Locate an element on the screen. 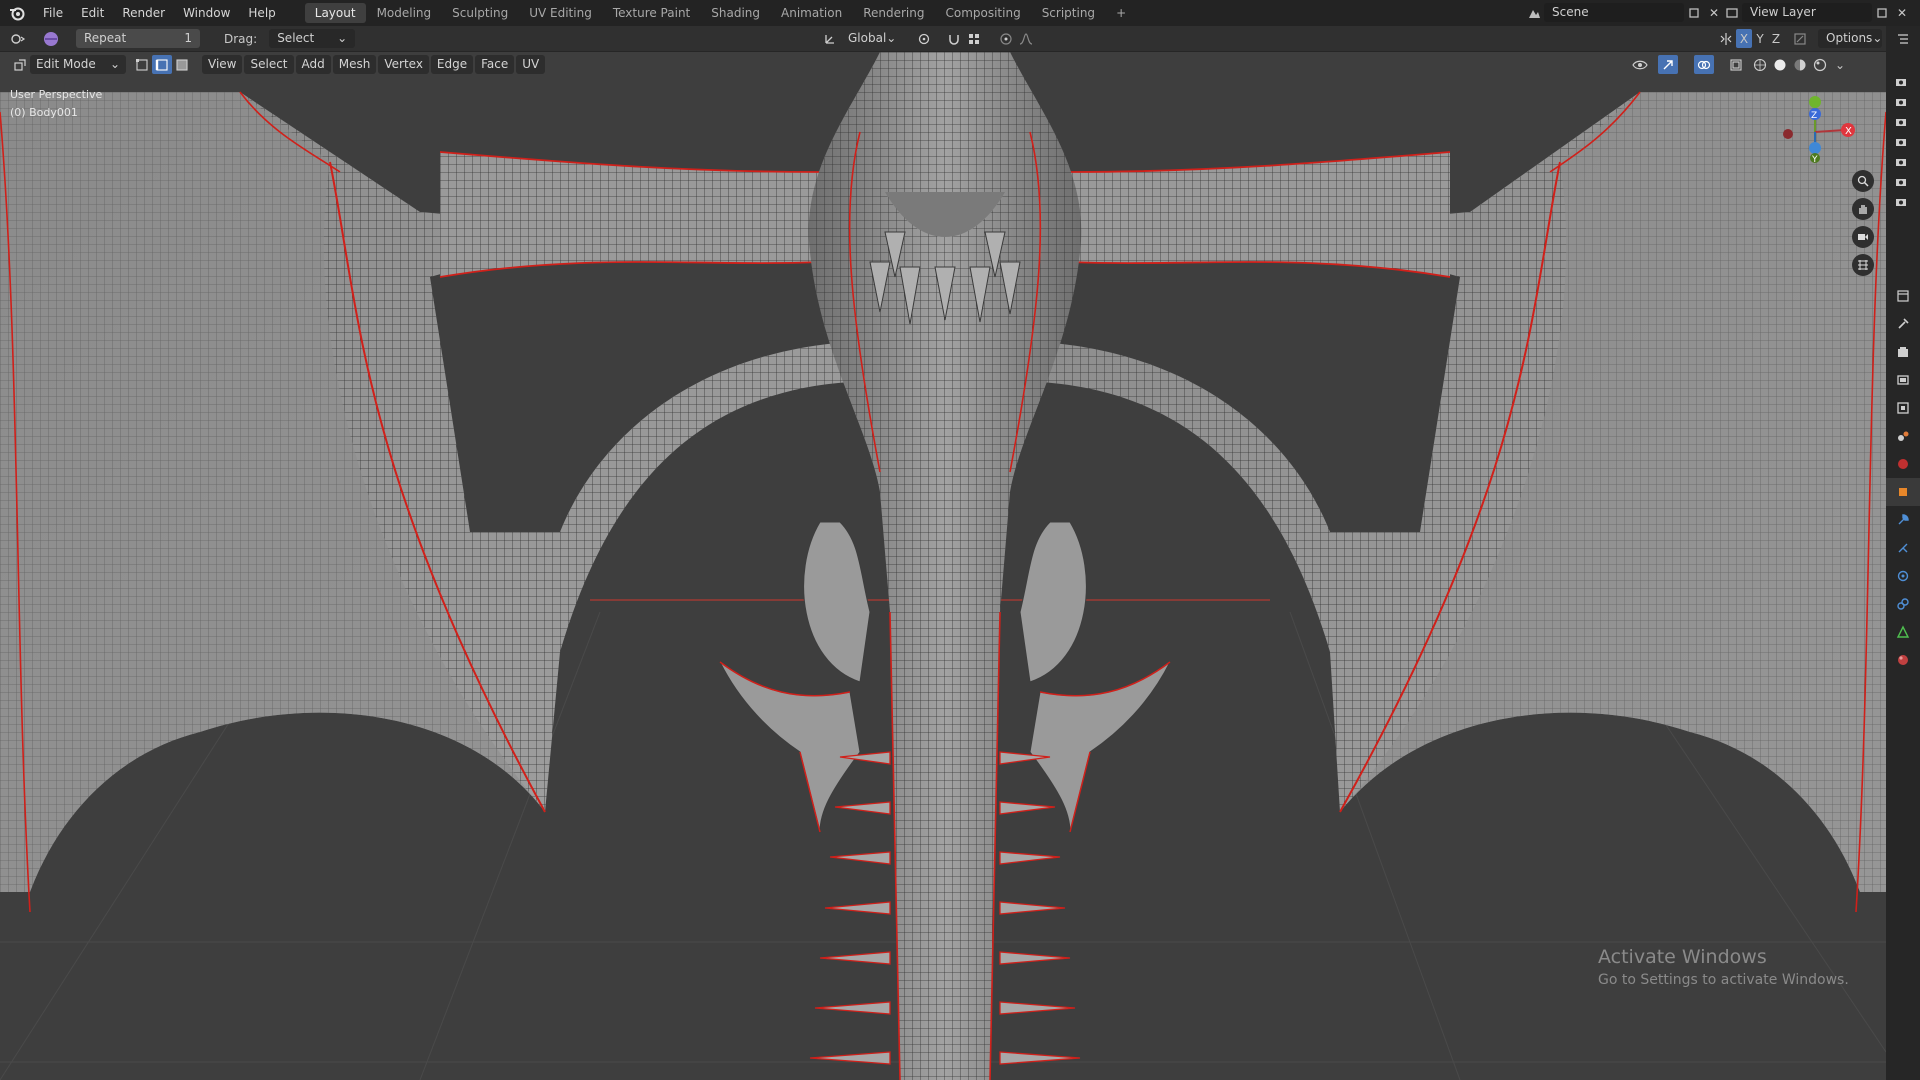  delete-scene-icon: ✕ is located at coordinates (1714, 12).